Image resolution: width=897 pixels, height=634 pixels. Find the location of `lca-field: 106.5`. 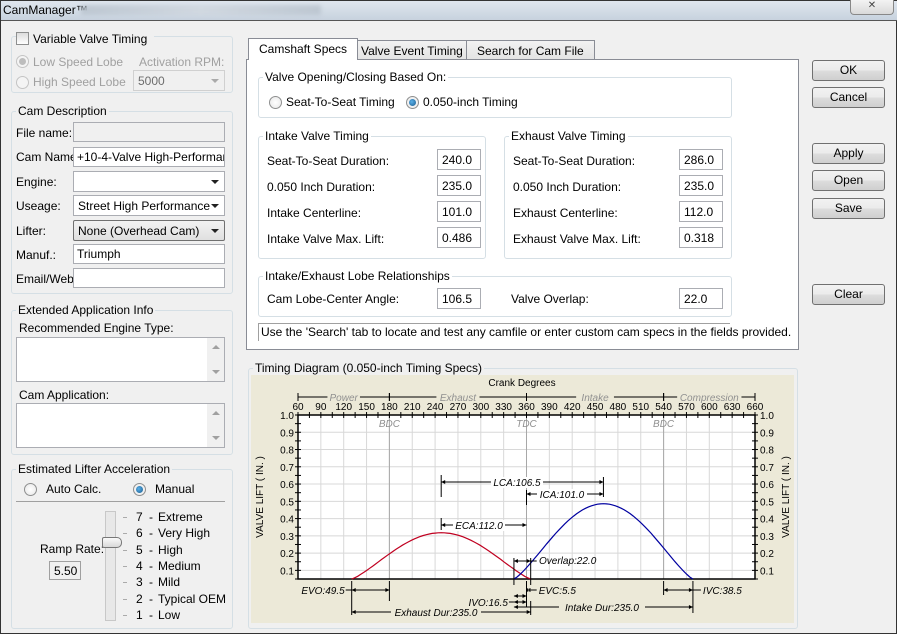

lca-field: 106.5 is located at coordinates (459, 298).